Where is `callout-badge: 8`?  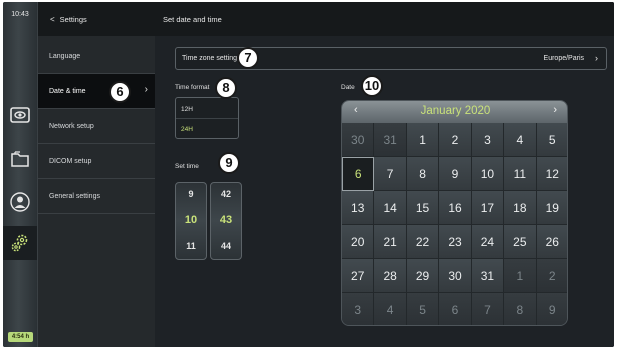 callout-badge: 8 is located at coordinates (226, 88).